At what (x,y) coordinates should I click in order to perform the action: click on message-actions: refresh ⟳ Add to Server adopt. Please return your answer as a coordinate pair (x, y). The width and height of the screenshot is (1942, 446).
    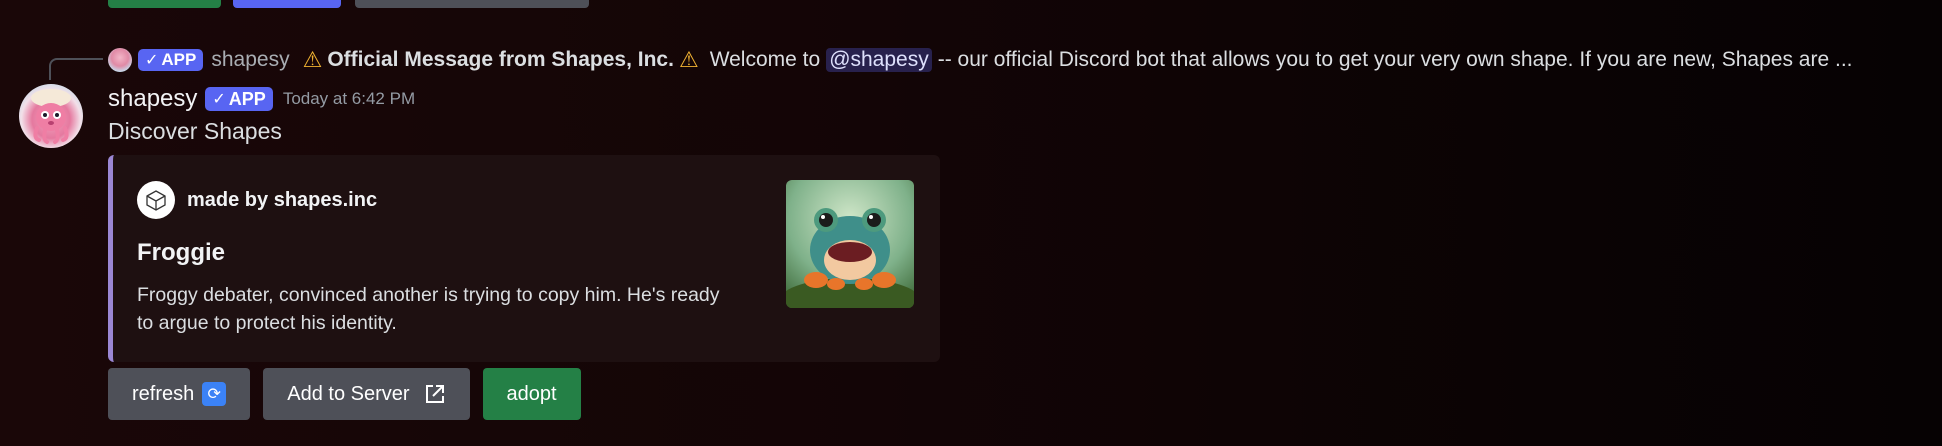
    Looking at the image, I should click on (344, 394).